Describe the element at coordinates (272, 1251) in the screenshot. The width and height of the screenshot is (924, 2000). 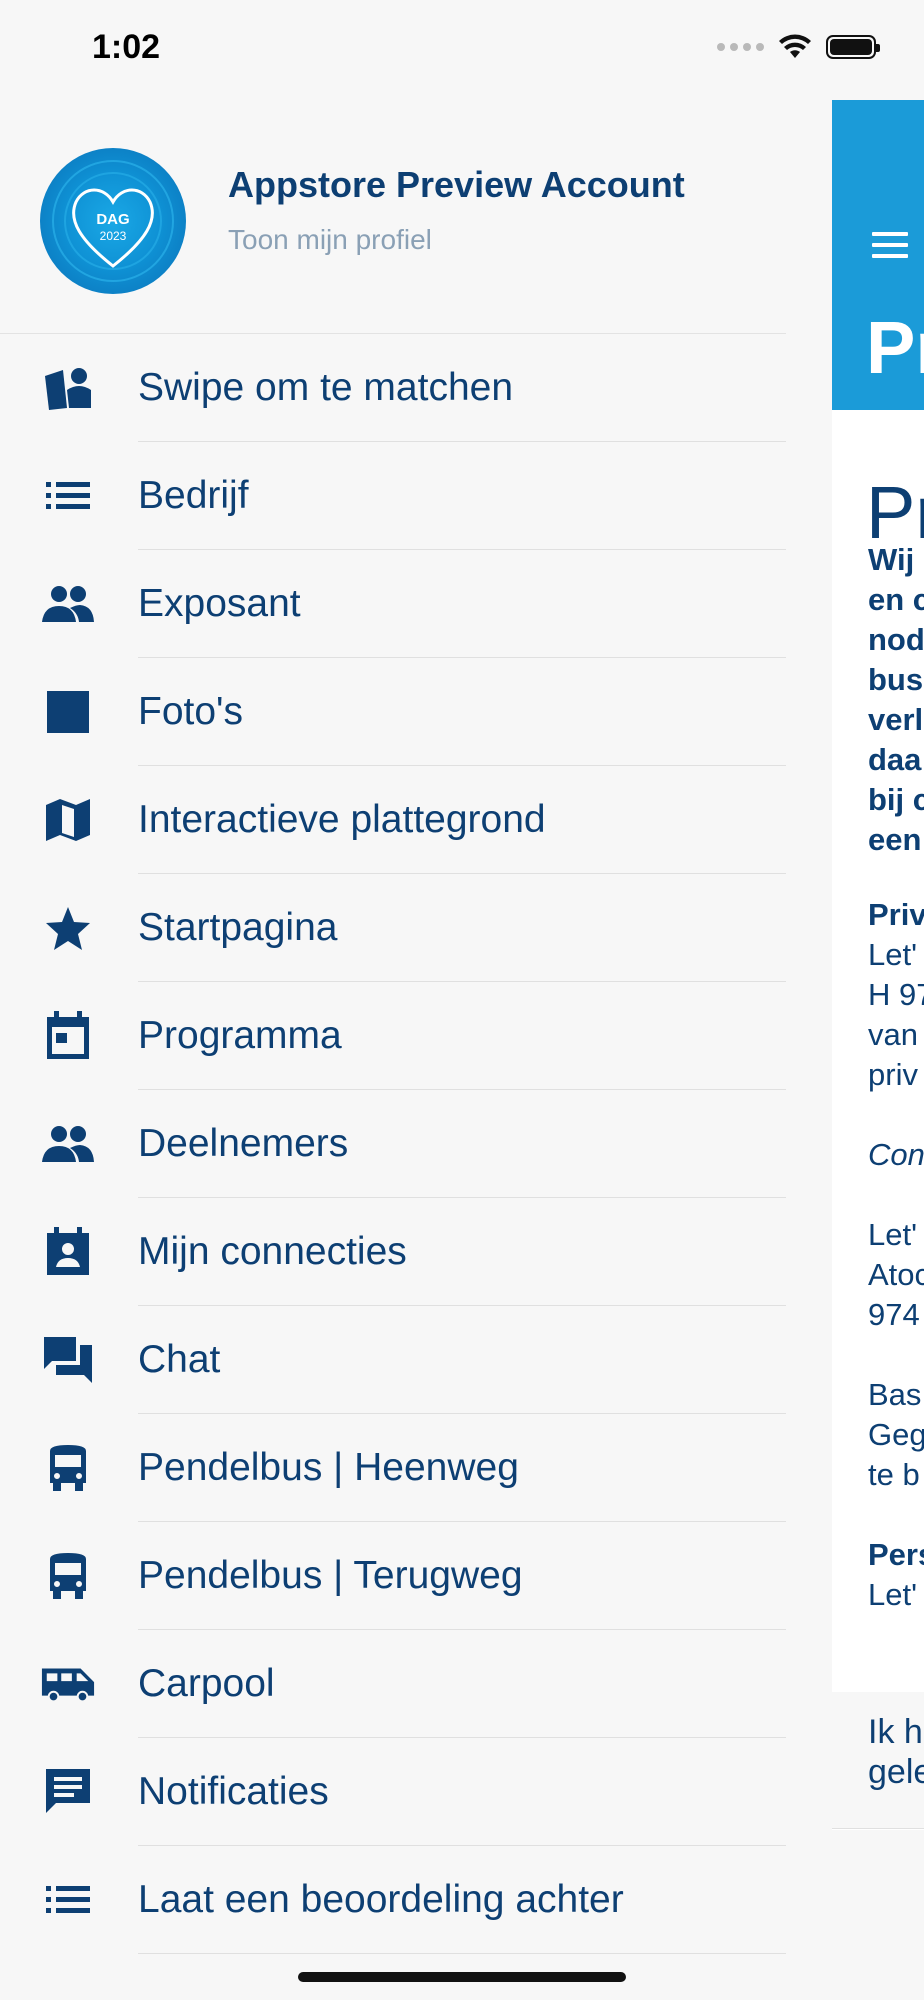
I see `menu-item-label: Mijn connecties` at that location.